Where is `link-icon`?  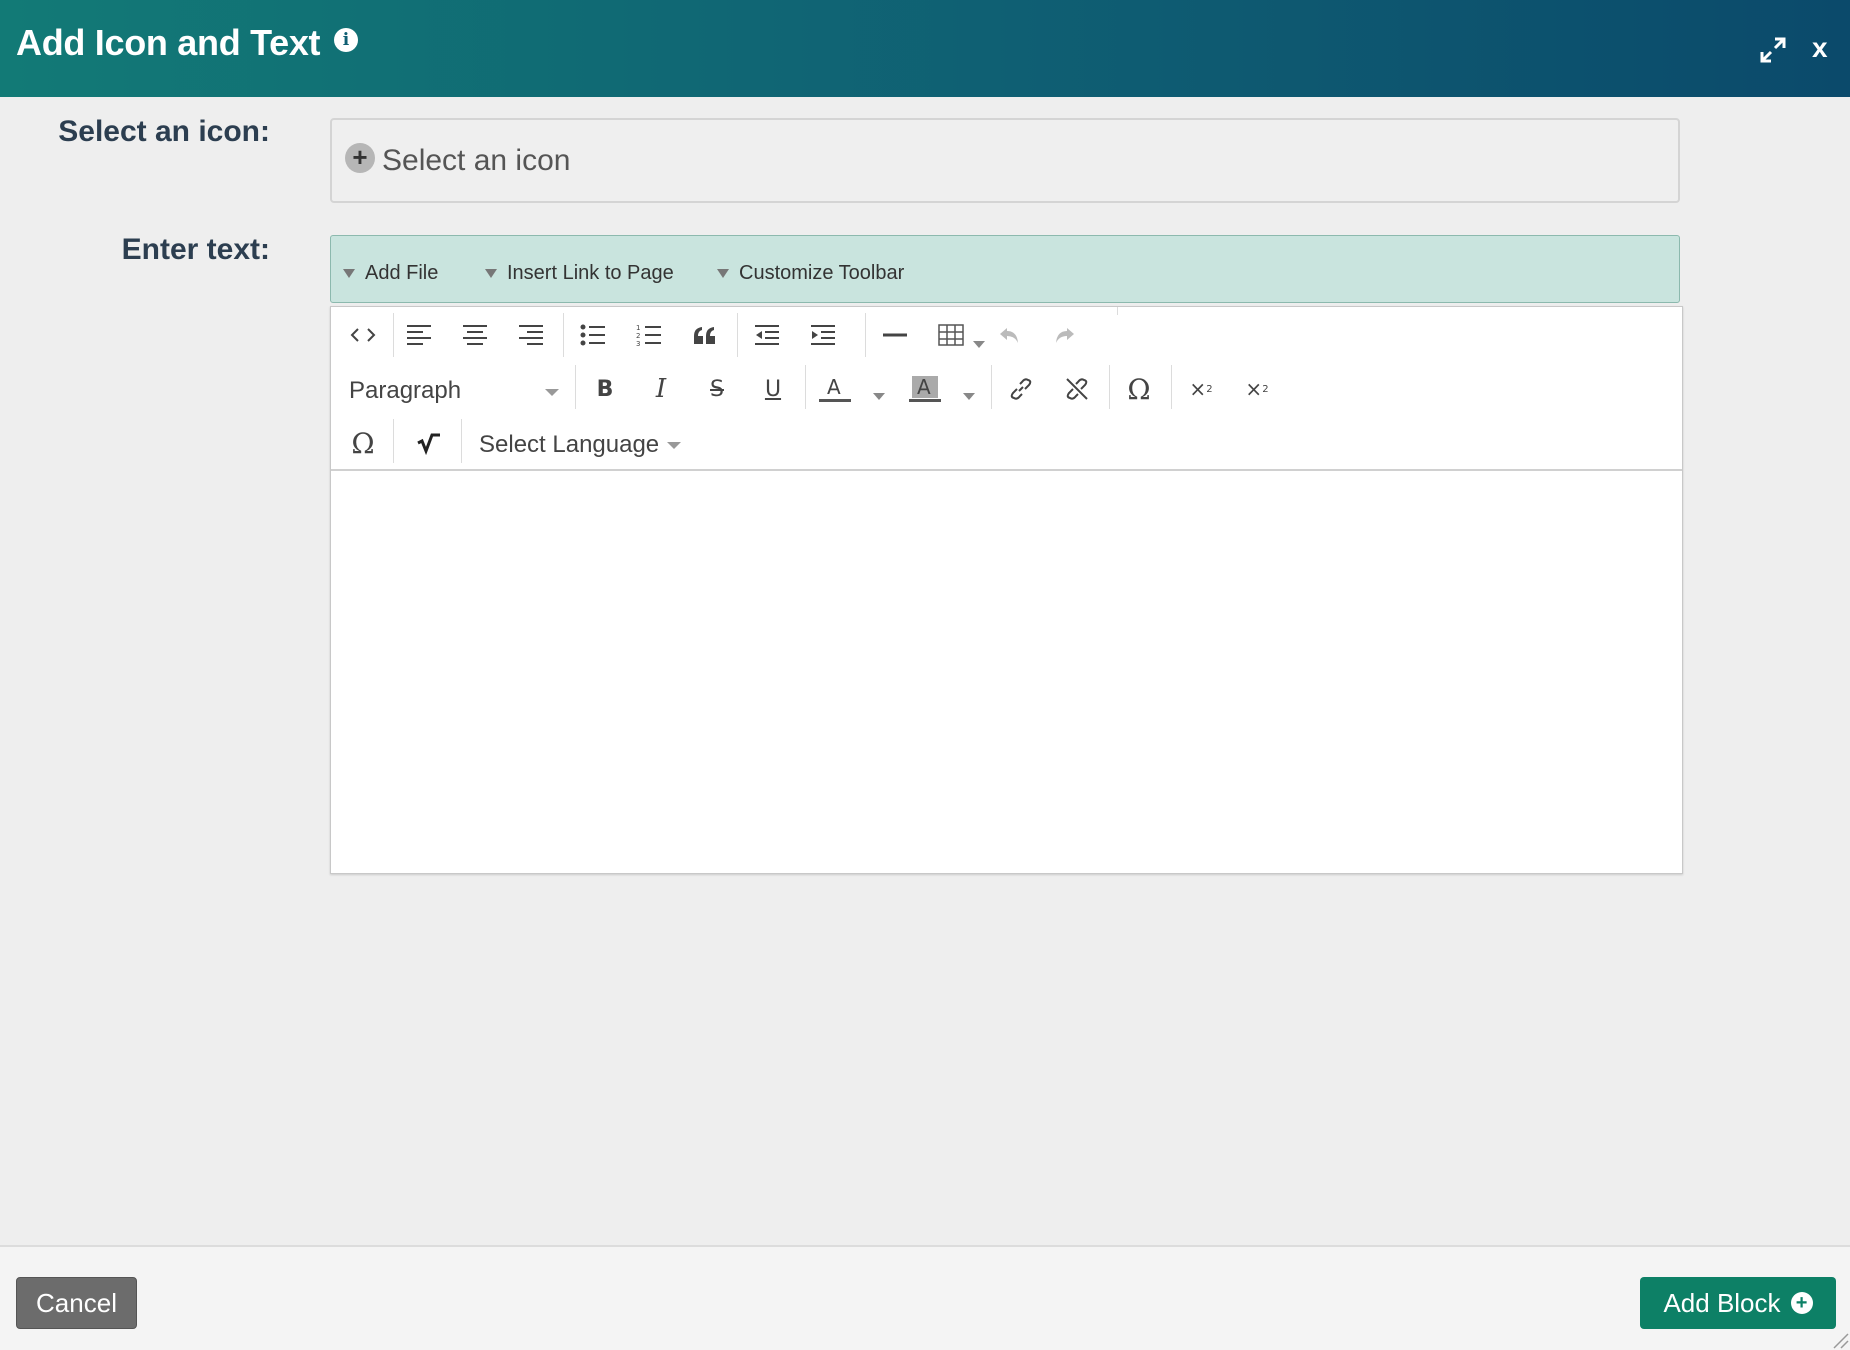
link-icon is located at coordinates (1021, 389).